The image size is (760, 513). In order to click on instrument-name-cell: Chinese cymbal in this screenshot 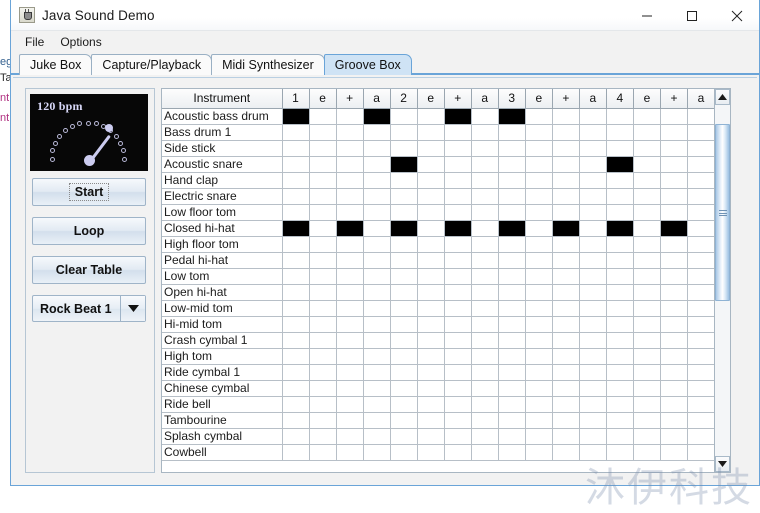, I will do `click(222, 388)`.